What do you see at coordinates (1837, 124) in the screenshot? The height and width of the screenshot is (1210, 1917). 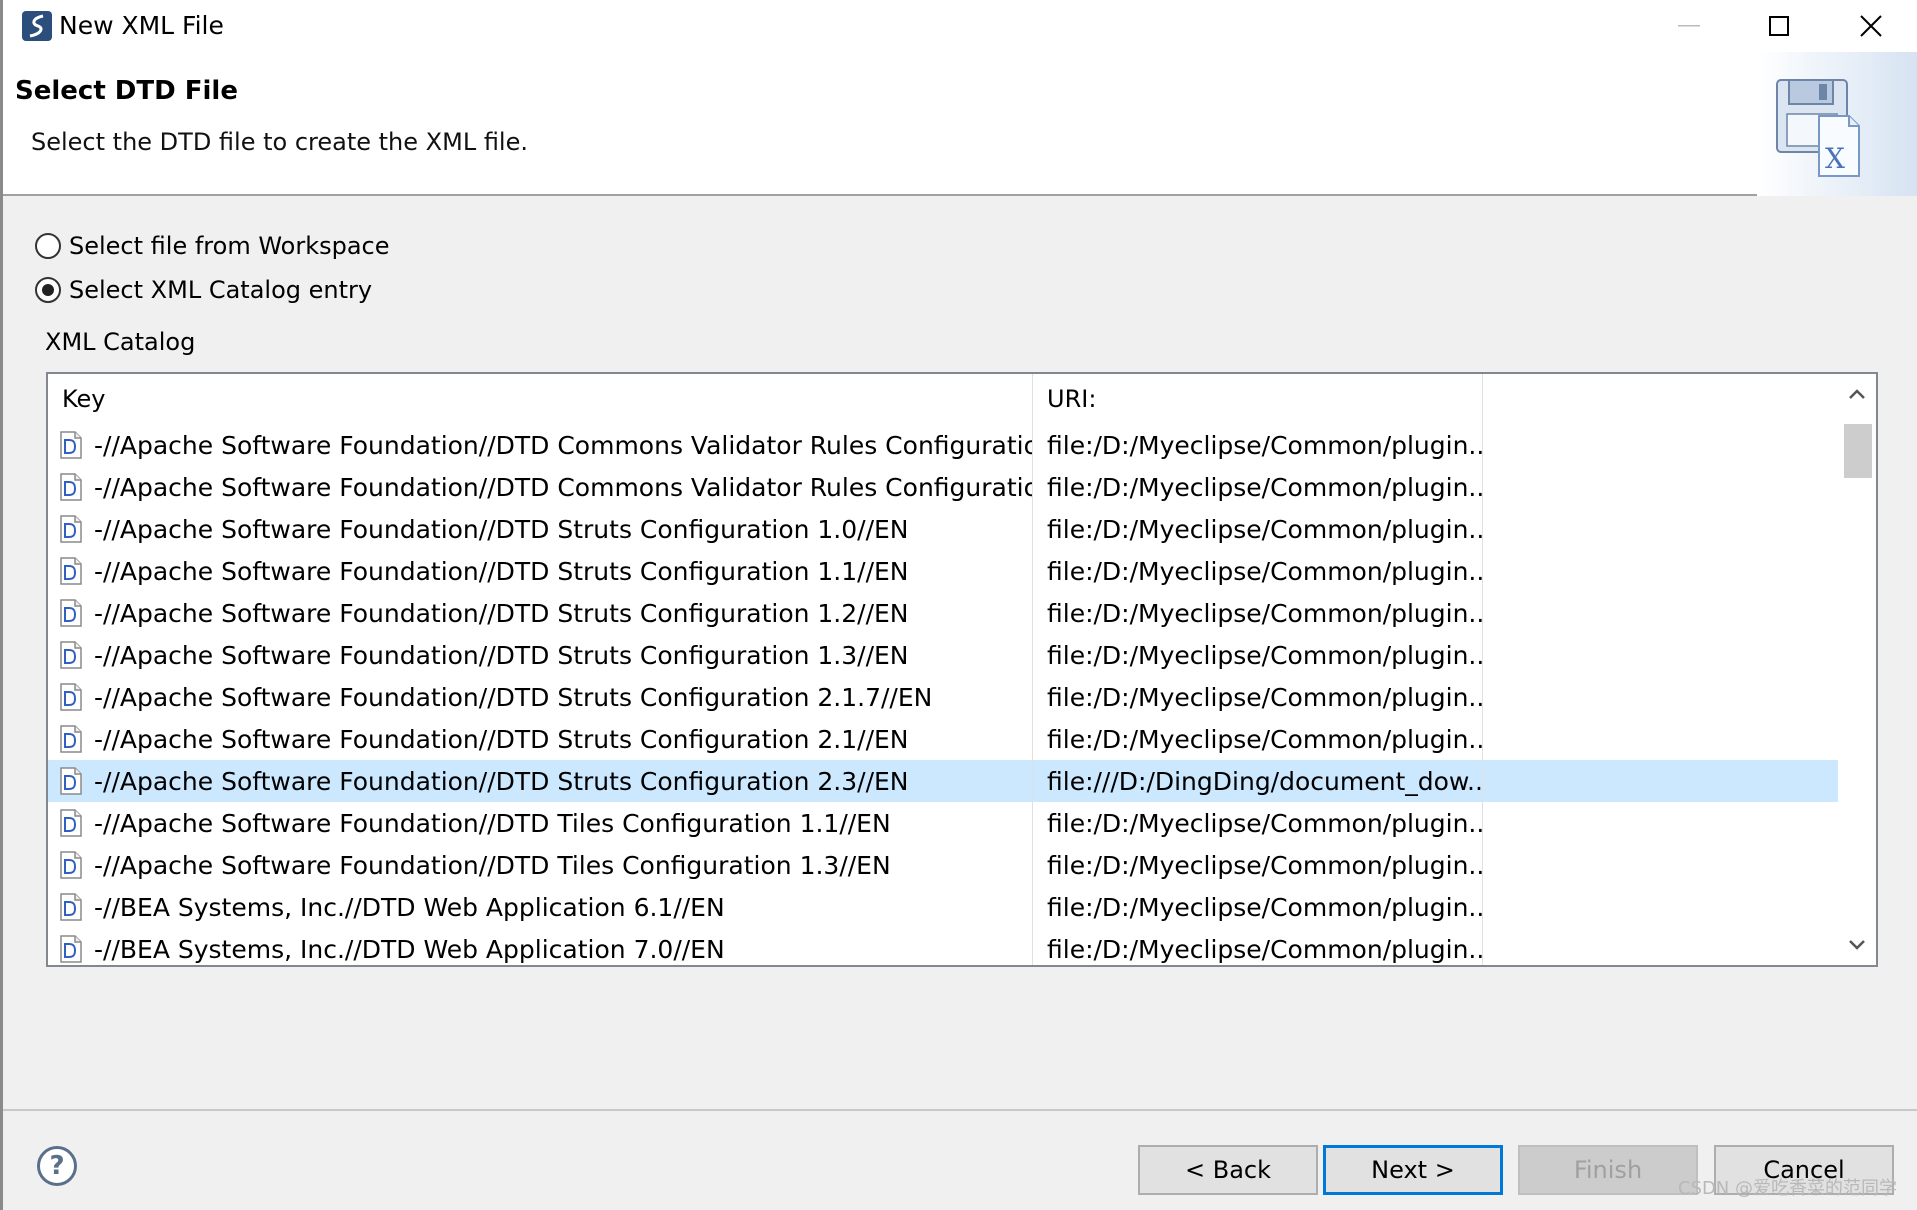 I see `xml-file-wizard-icon: X` at bounding box center [1837, 124].